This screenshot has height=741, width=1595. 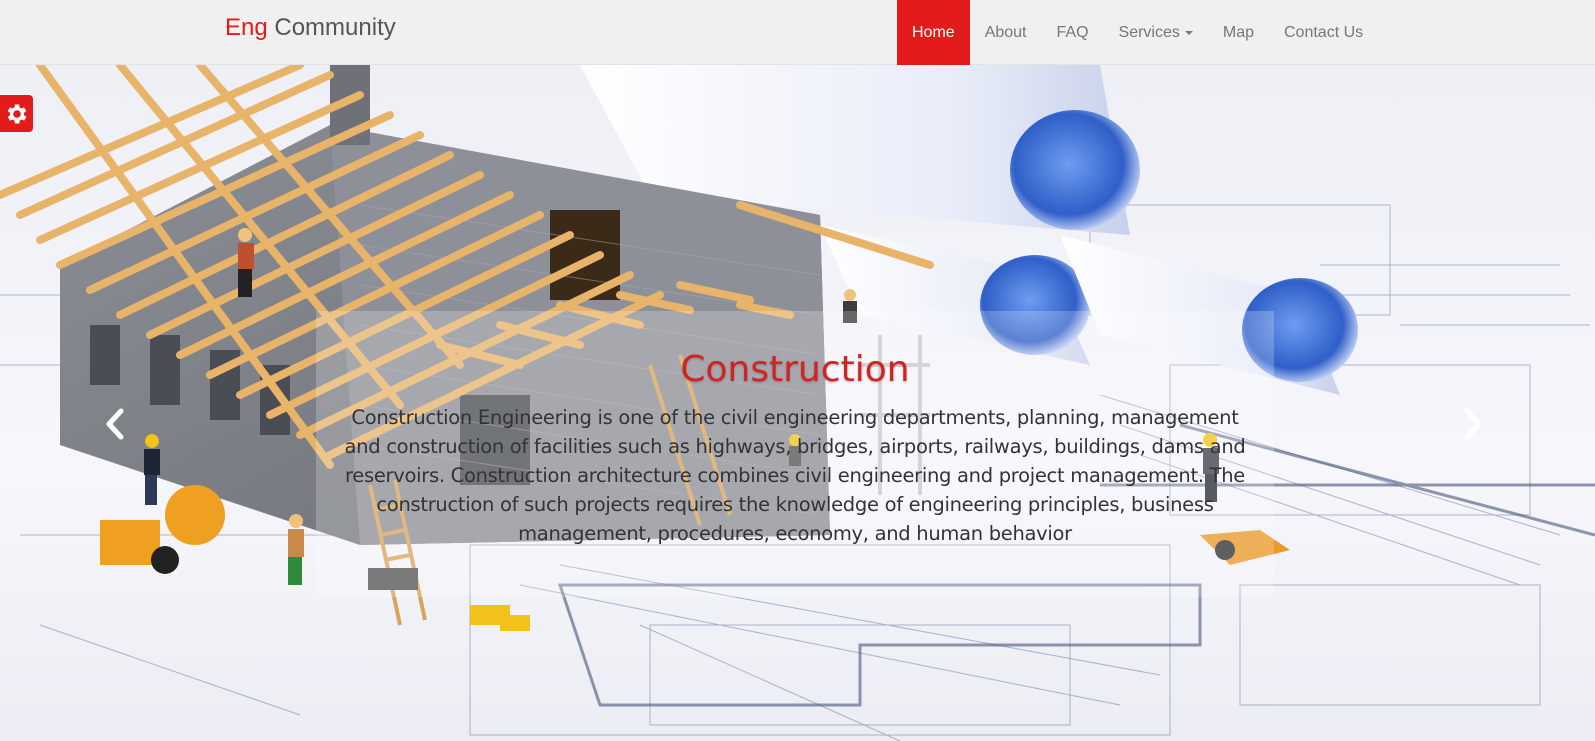 What do you see at coordinates (795, 369) in the screenshot?
I see `carousel-caption-title: Construction` at bounding box center [795, 369].